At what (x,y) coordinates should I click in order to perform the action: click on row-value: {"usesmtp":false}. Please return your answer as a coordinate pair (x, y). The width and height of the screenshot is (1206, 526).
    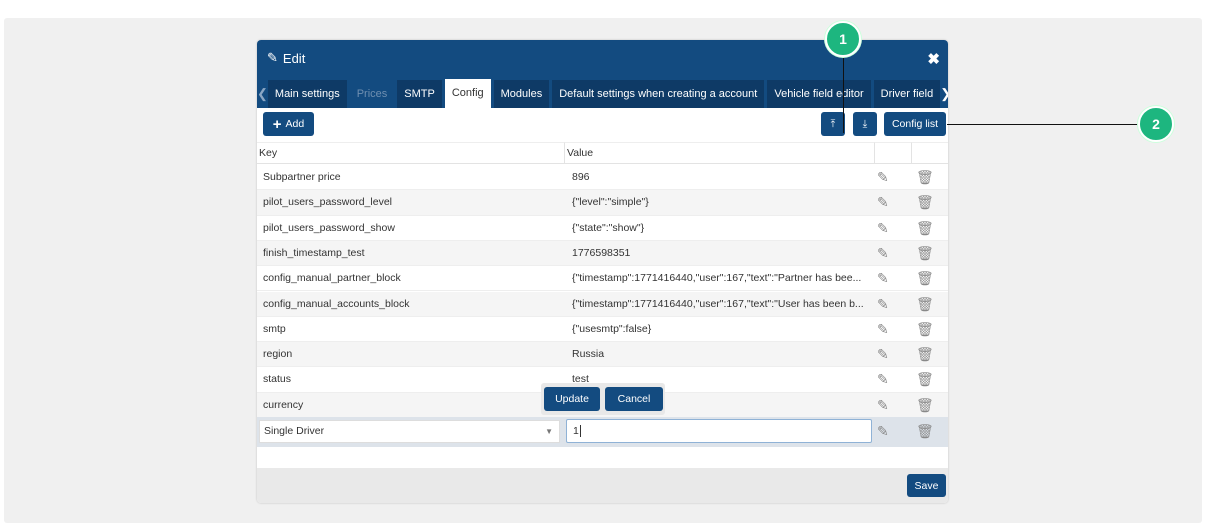
    Looking at the image, I should click on (612, 328).